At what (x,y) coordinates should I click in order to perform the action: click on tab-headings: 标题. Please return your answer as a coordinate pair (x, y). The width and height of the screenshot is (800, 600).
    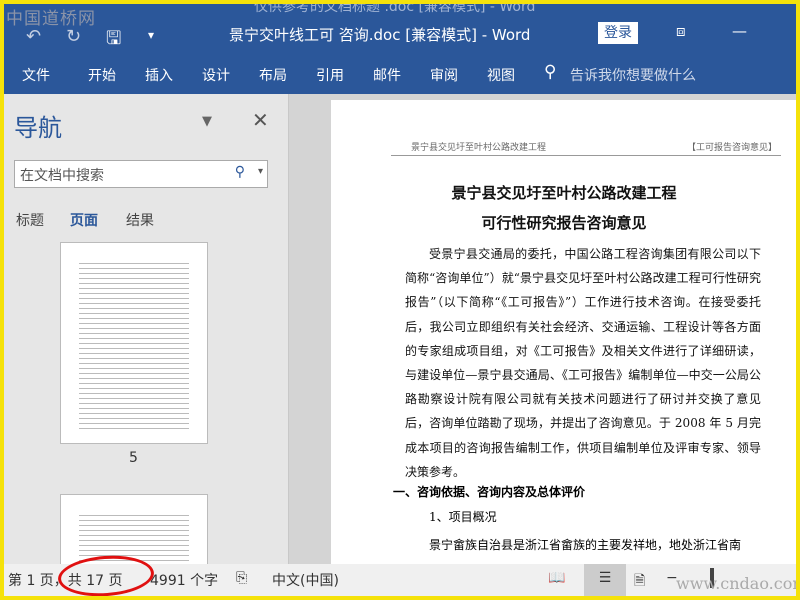
    Looking at the image, I should click on (30, 220).